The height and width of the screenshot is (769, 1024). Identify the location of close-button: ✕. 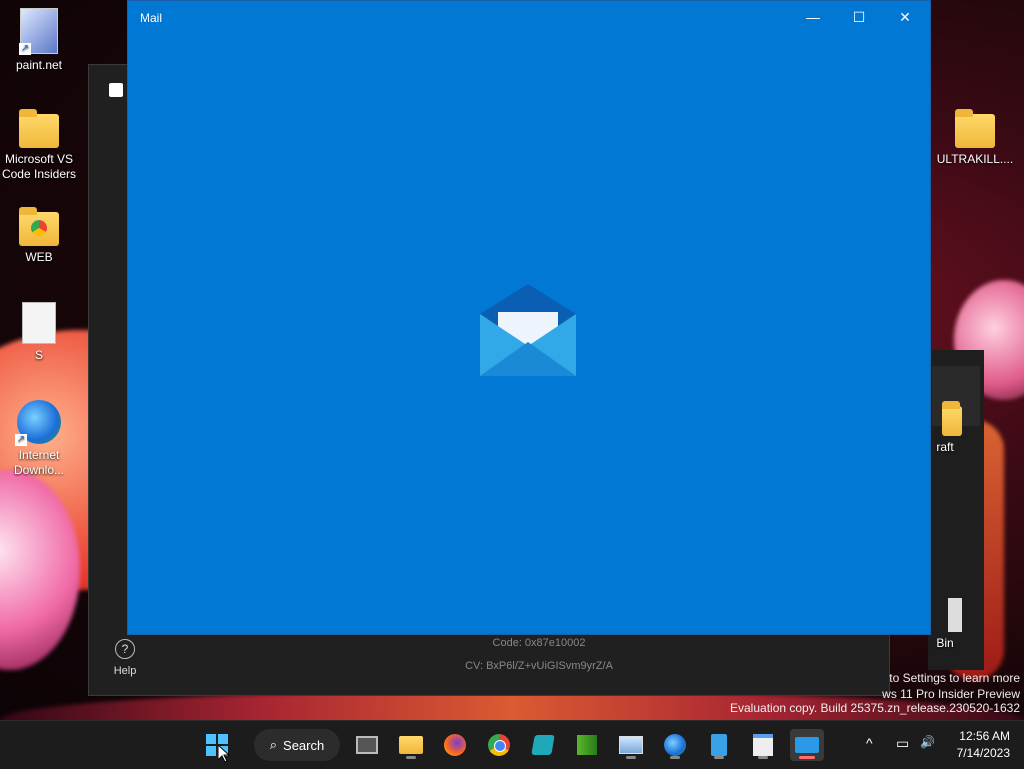
(905, 17).